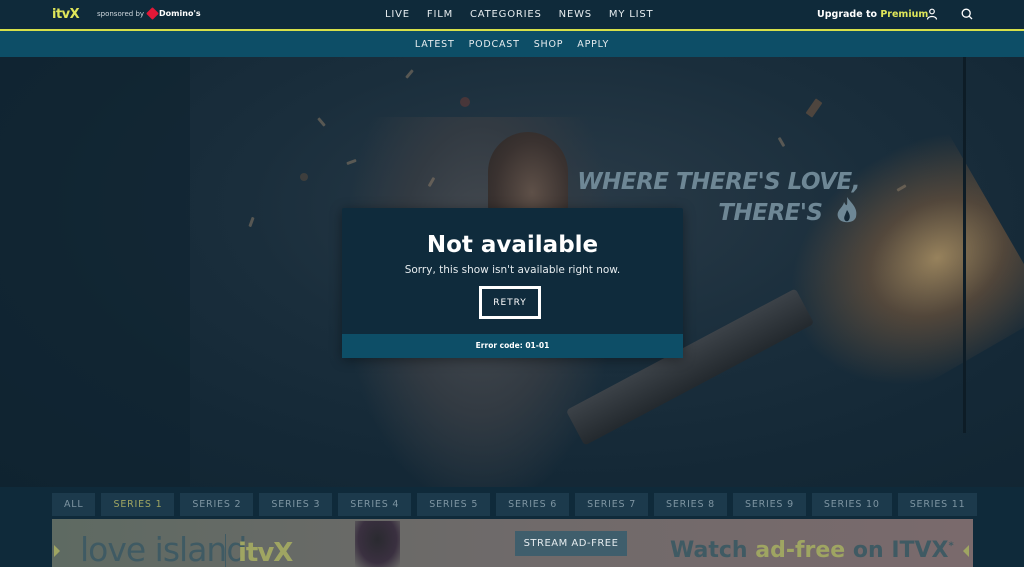 The width and height of the screenshot is (1024, 567). What do you see at coordinates (849, 14) in the screenshot?
I see `upgrade-prefix: Upgrade to` at bounding box center [849, 14].